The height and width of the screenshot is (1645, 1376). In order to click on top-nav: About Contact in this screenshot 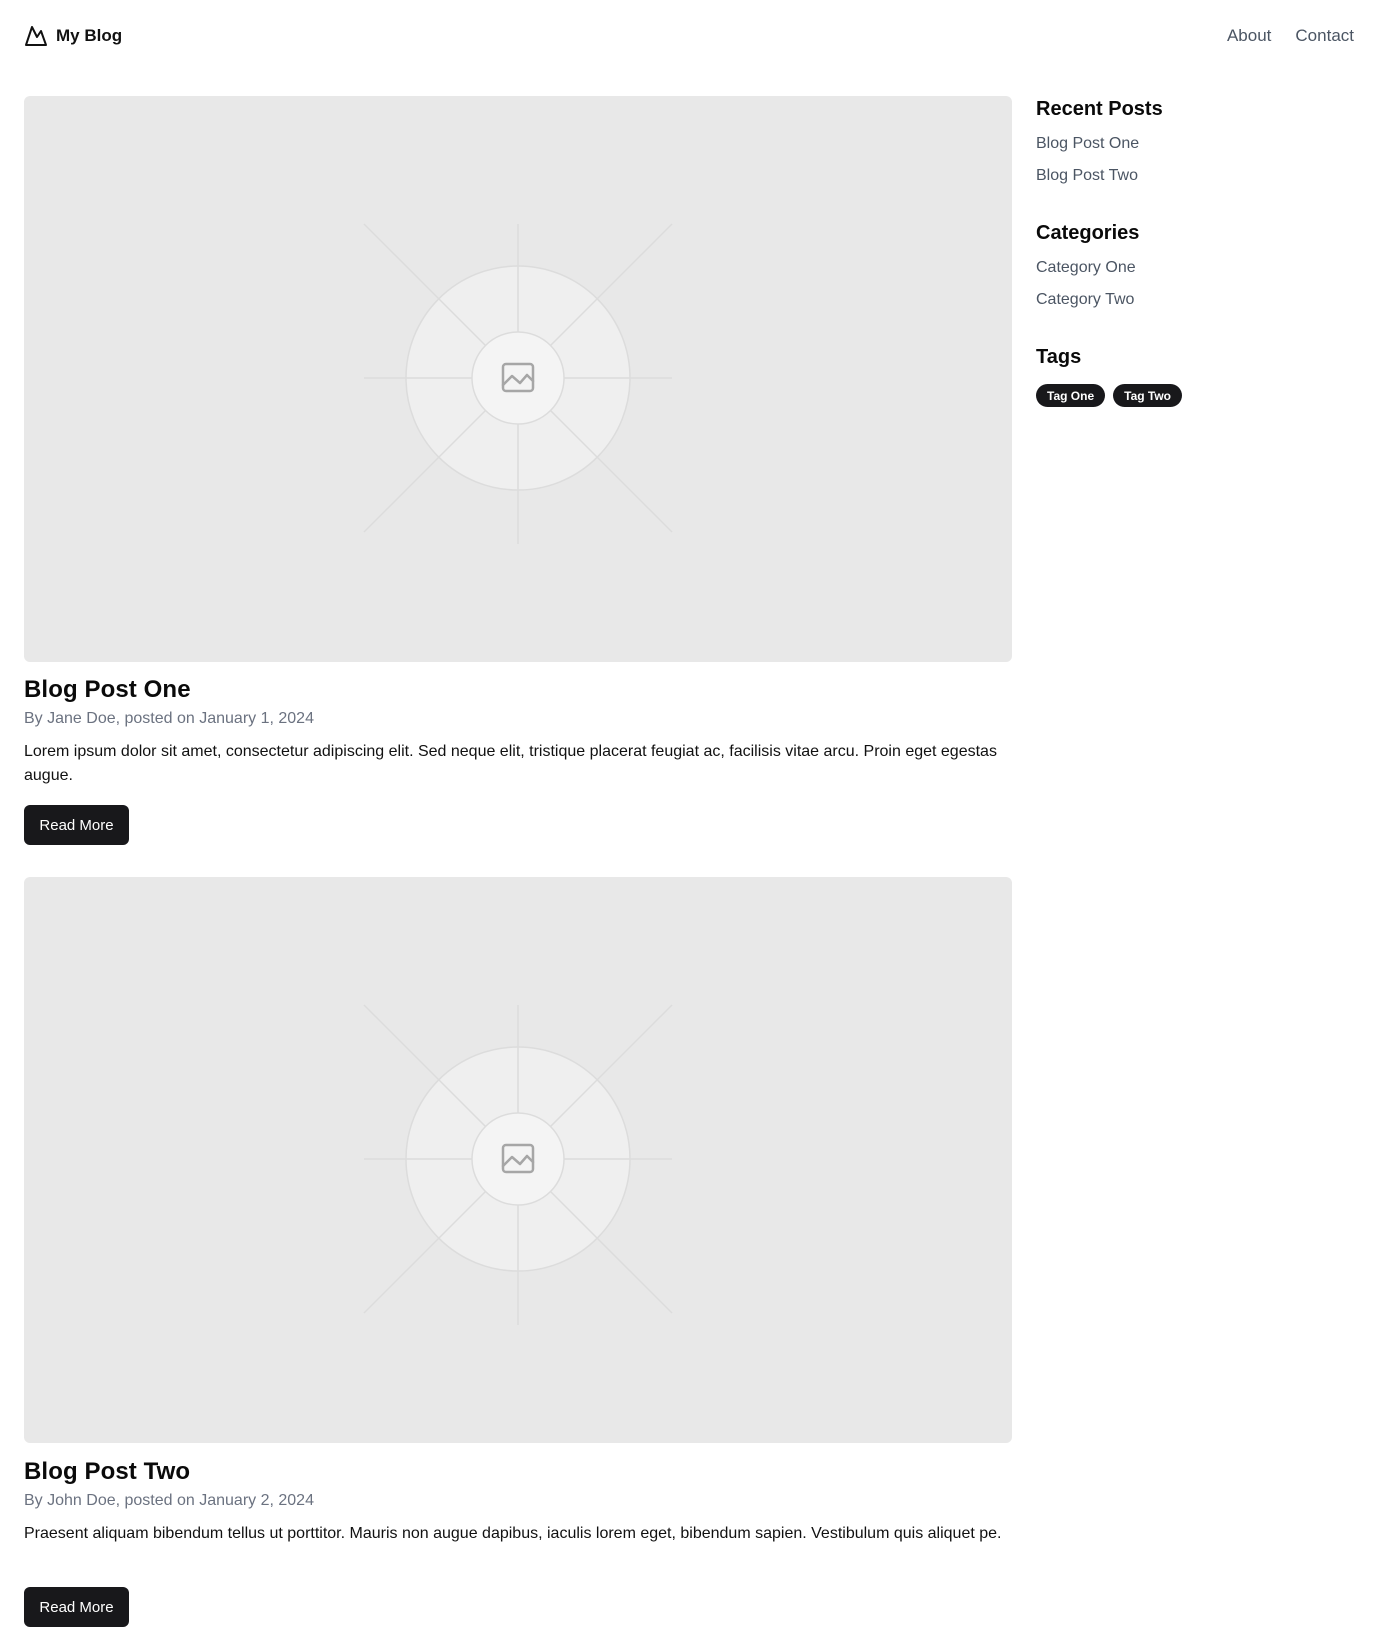, I will do `click(1290, 36)`.